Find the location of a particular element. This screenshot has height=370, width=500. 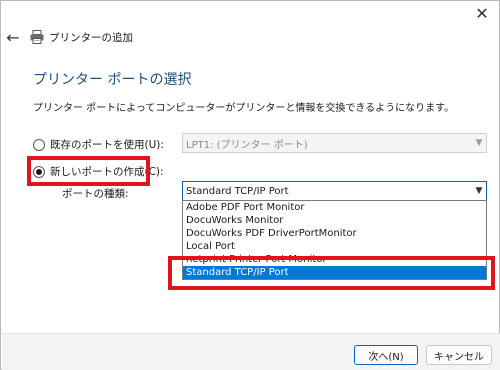

next-button: 次へ(N) is located at coordinates (386, 355).